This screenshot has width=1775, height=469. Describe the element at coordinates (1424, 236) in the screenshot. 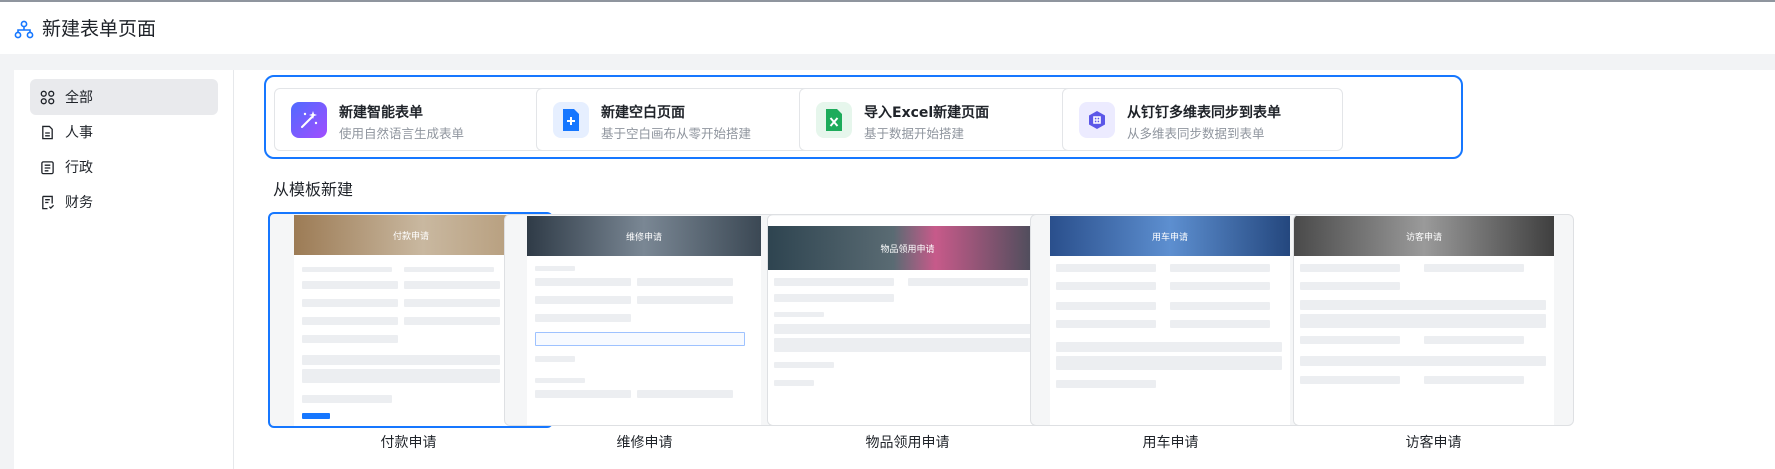

I see `template-banner: 访客申请` at that location.